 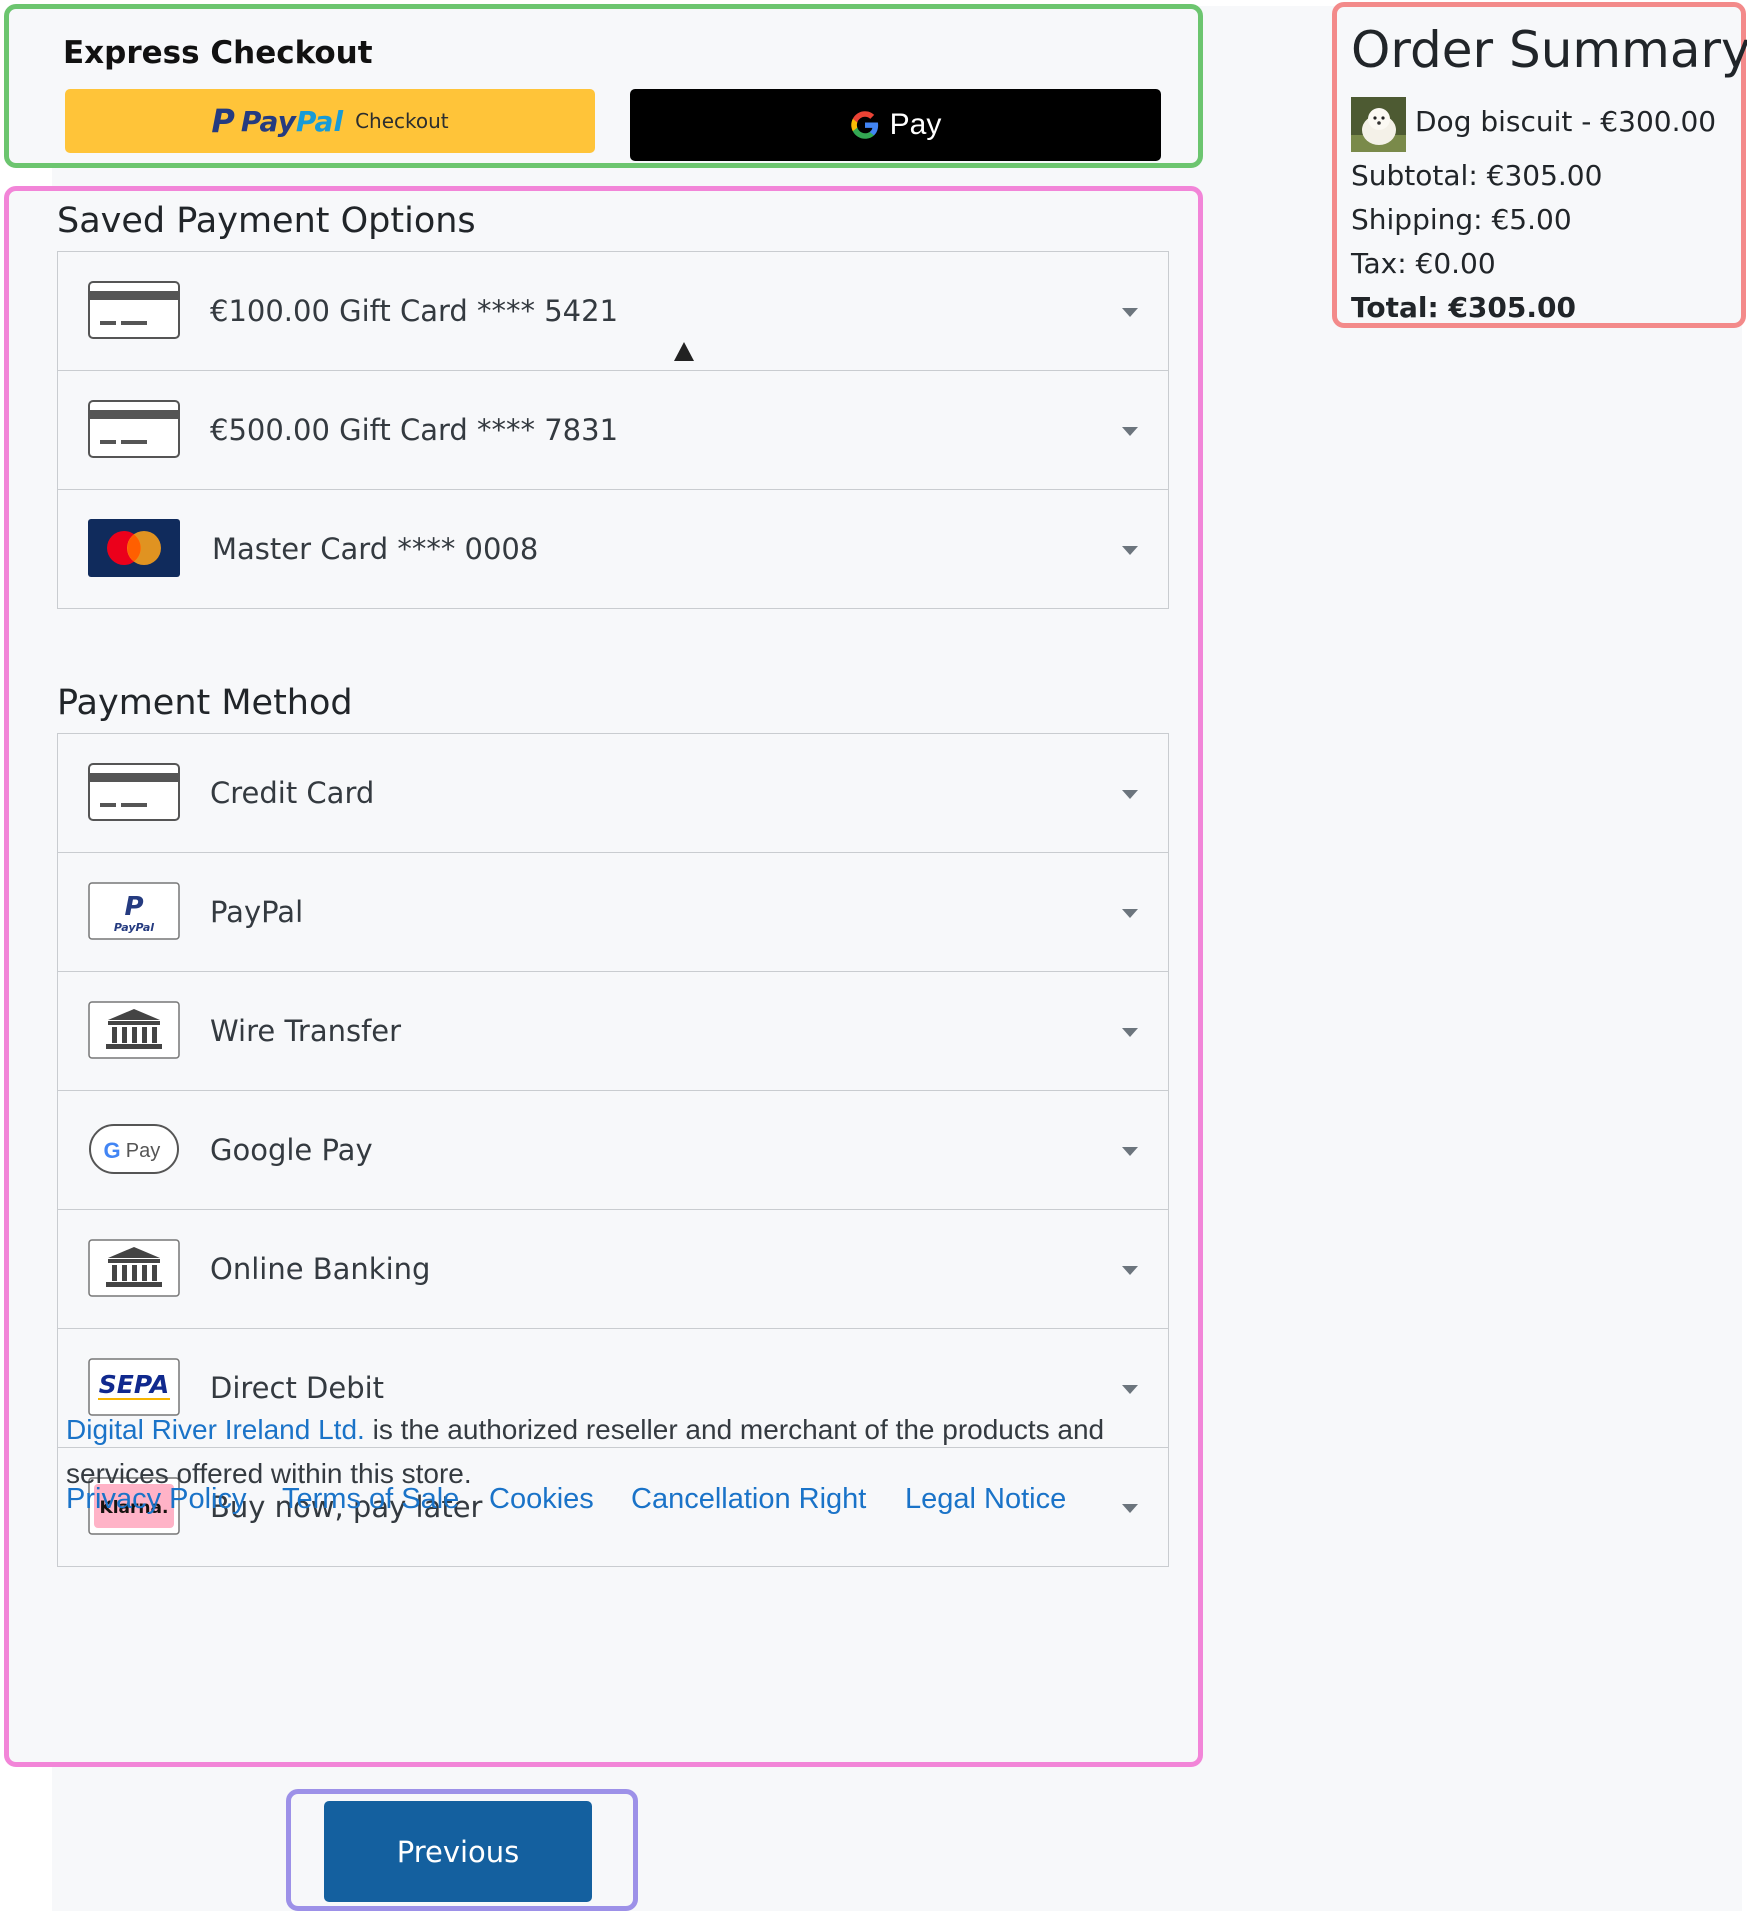 I want to click on google-pay-button: Pay, so click(x=895, y=125).